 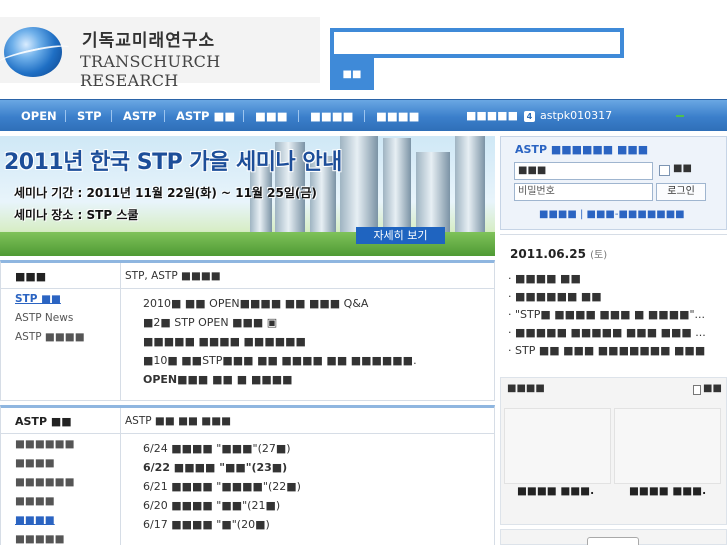 I want to click on side-item-astp-news: ASTP News, so click(x=50, y=321).